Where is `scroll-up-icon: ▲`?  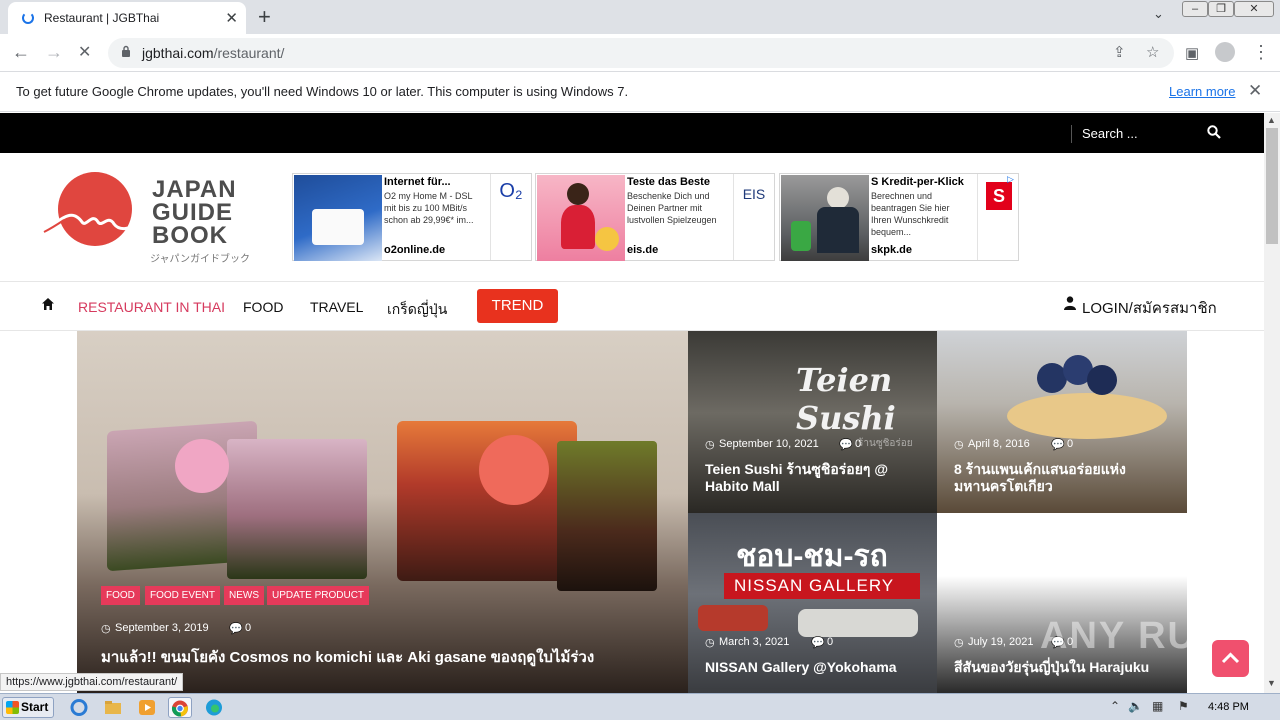 scroll-up-icon: ▲ is located at coordinates (1271, 120).